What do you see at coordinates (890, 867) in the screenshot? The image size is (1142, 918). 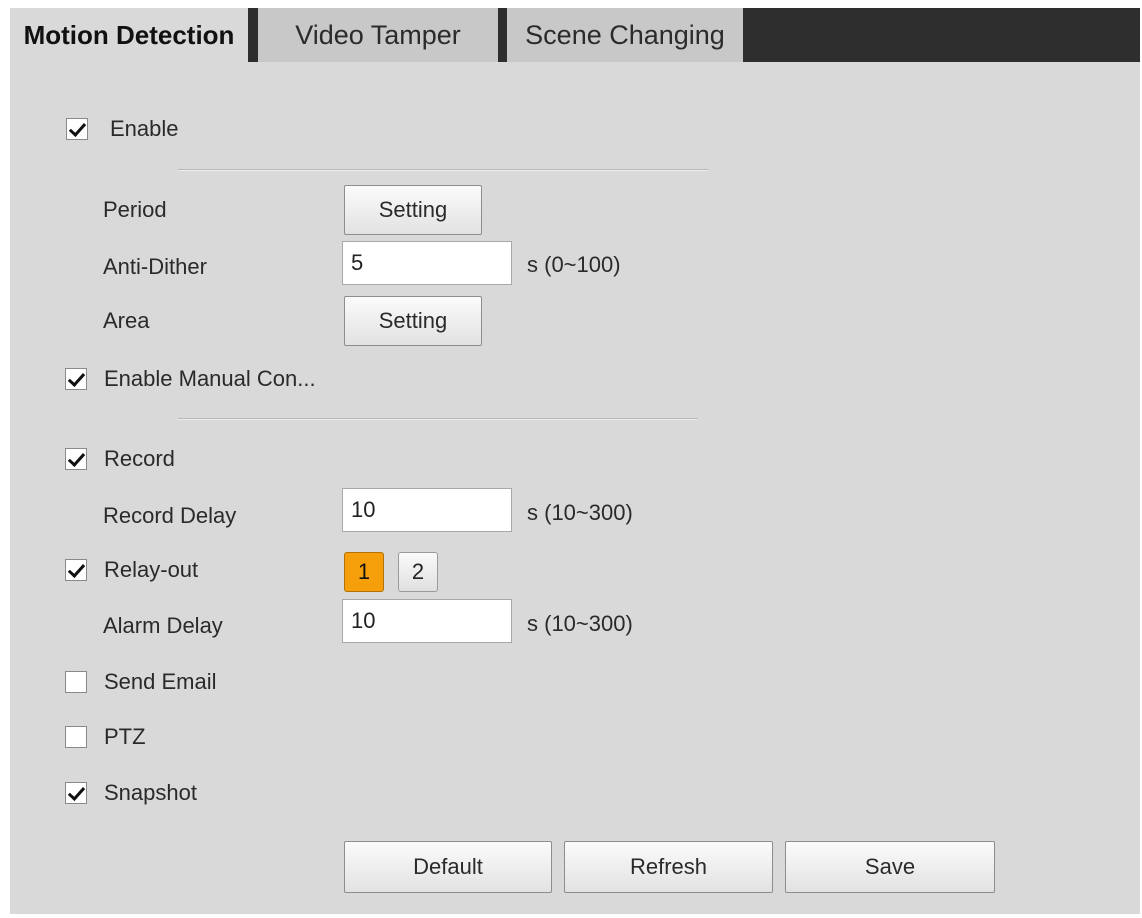 I see `save-button: Save` at bounding box center [890, 867].